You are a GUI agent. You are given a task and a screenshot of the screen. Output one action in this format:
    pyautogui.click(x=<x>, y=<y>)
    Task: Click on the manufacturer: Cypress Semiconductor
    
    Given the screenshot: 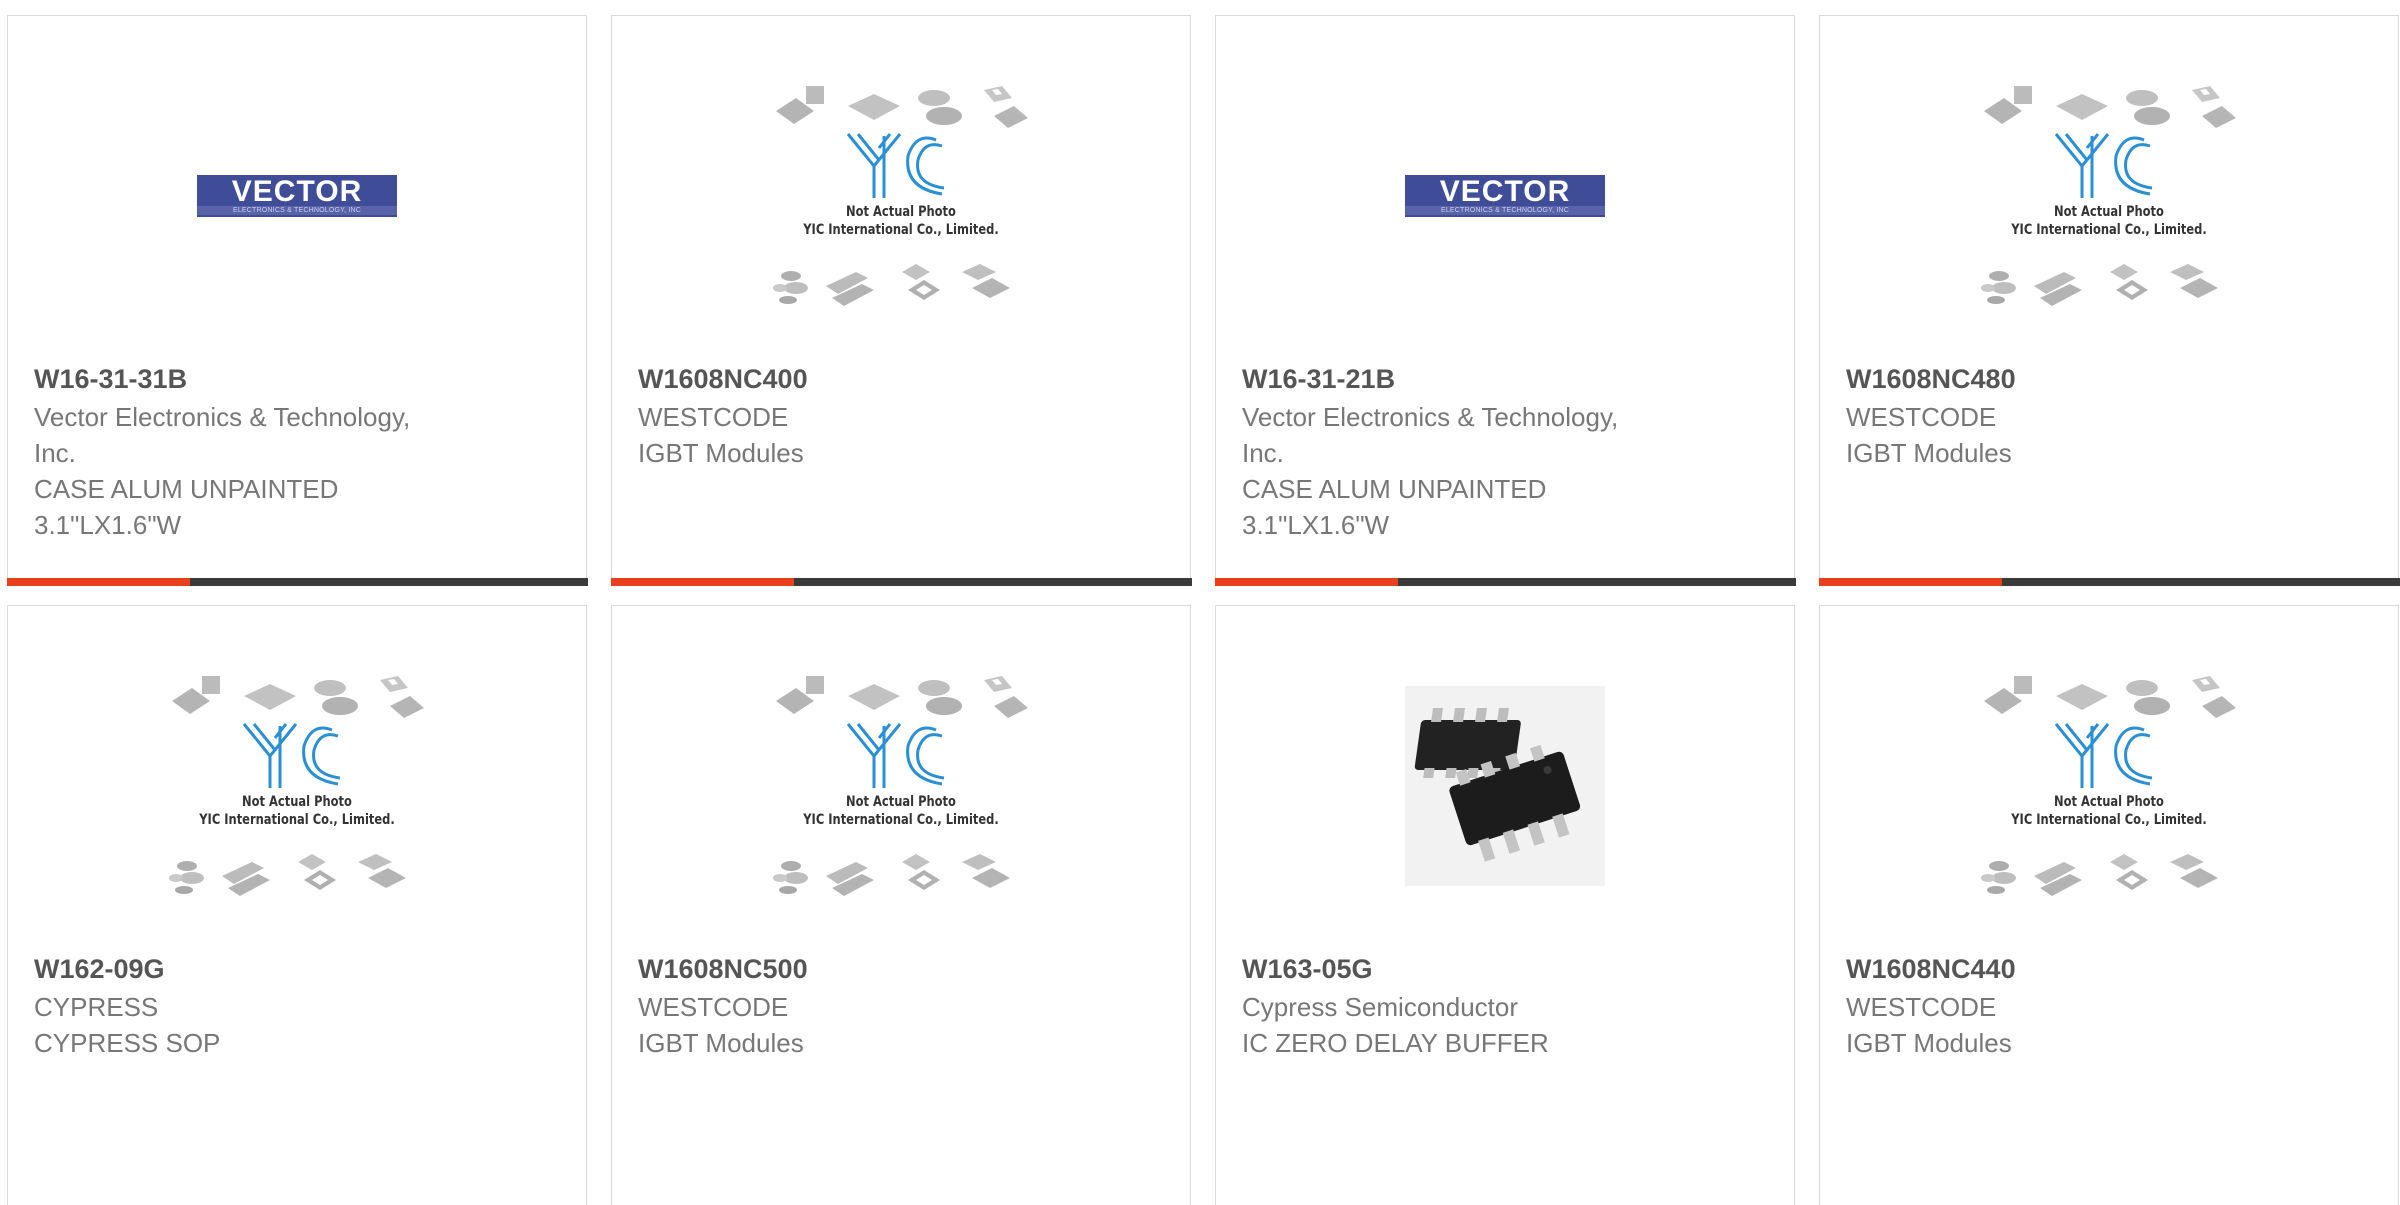 What is the action you would take?
    pyautogui.click(x=1380, y=1007)
    